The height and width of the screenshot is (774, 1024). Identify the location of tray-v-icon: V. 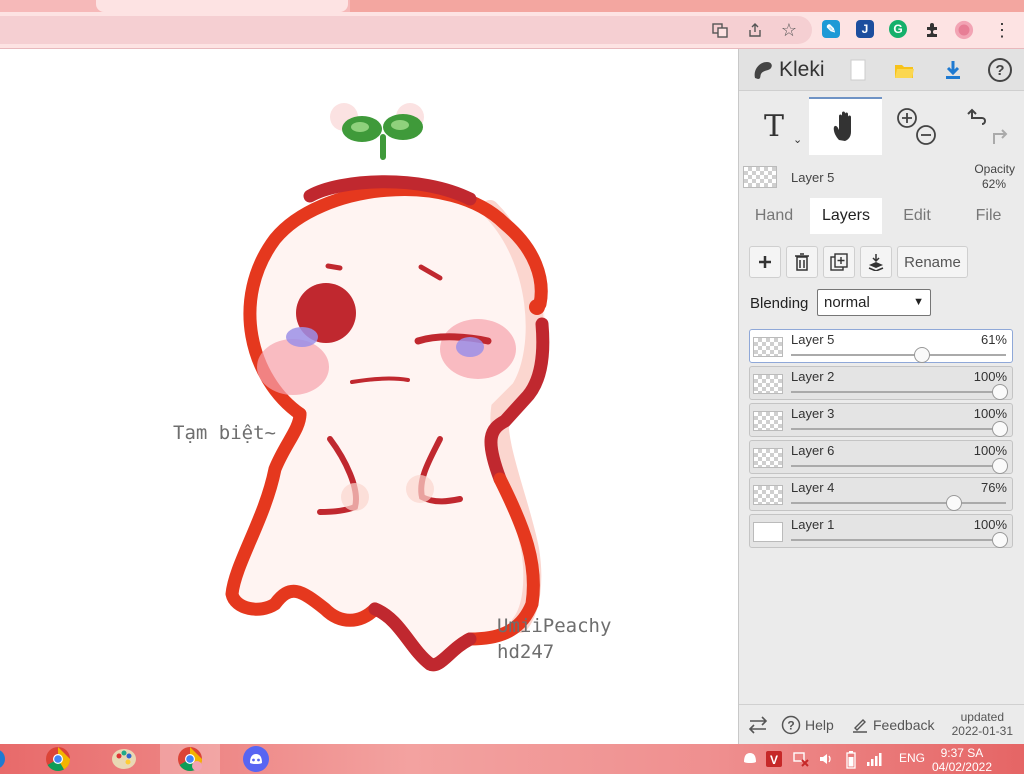
(774, 760).